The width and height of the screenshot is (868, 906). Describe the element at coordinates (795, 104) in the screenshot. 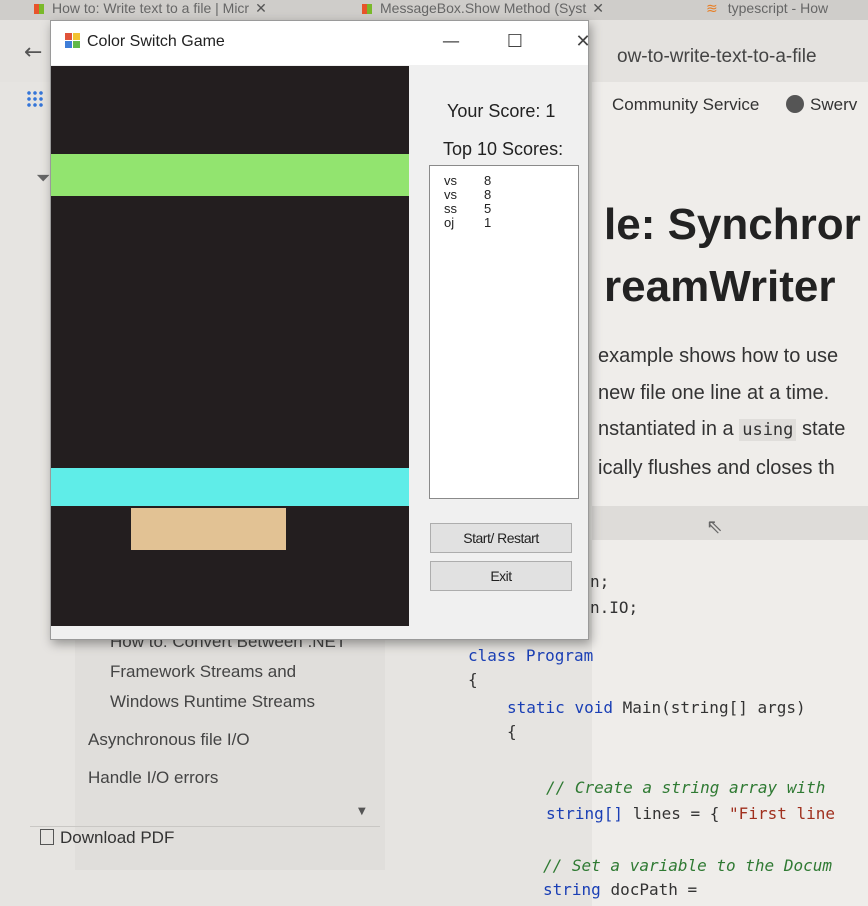

I see `globe-icon` at that location.